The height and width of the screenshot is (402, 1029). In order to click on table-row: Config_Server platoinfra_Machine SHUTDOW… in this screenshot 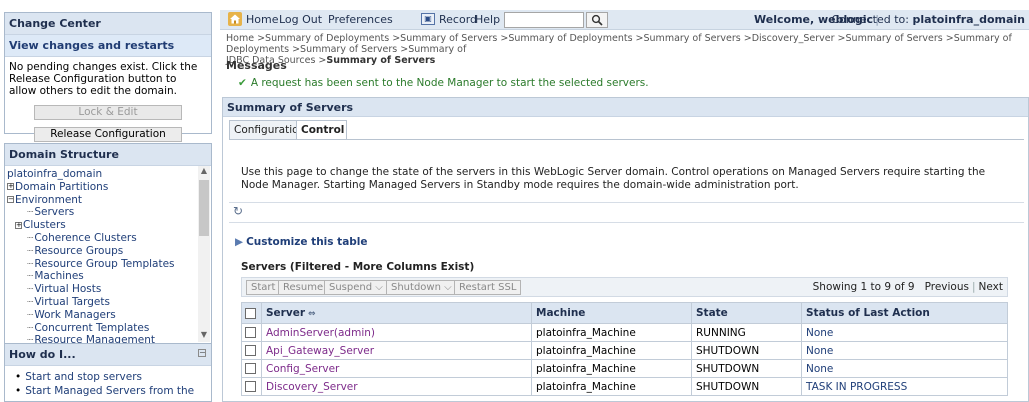, I will do `click(624, 368)`.